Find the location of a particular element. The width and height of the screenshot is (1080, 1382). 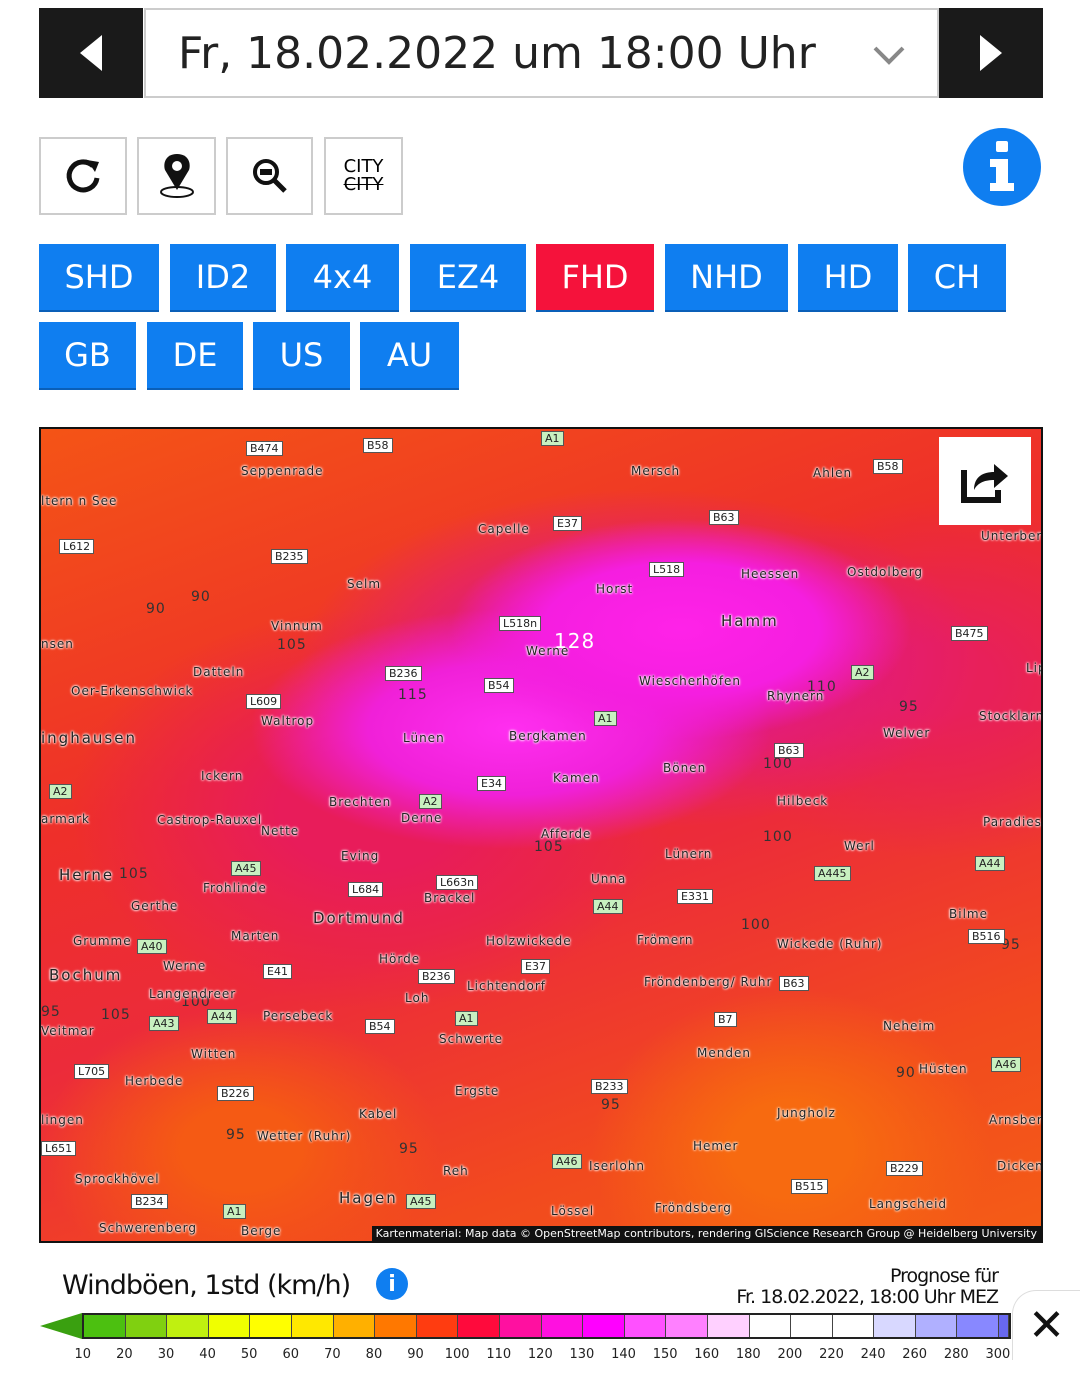

close-legend-button: ✕ is located at coordinates (1046, 1325).